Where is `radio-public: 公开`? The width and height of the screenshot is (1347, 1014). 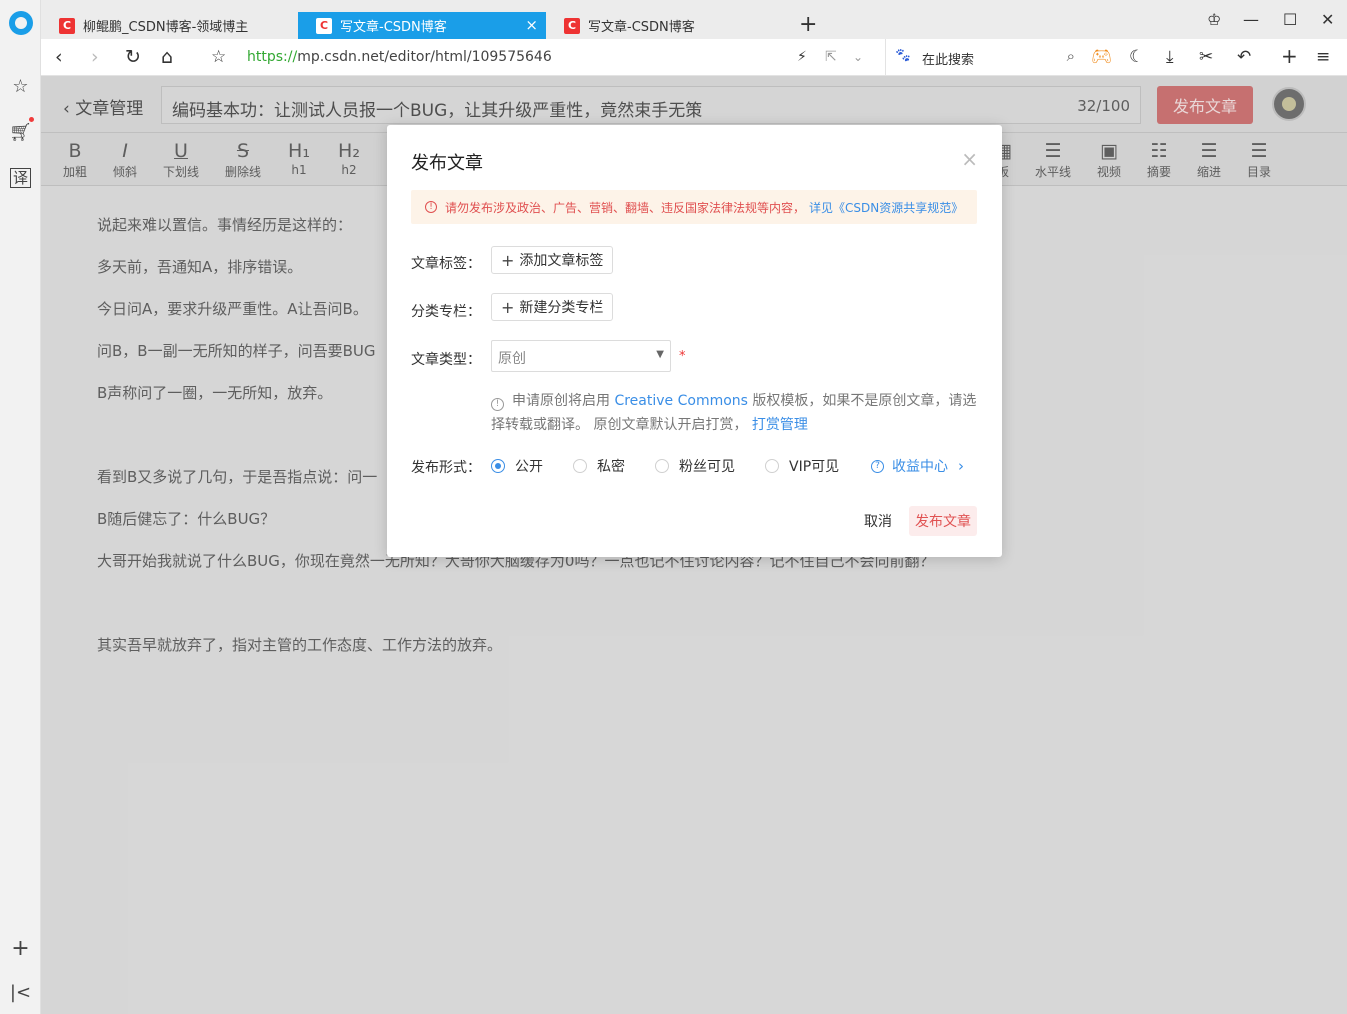
radio-public: 公开 is located at coordinates (517, 466).